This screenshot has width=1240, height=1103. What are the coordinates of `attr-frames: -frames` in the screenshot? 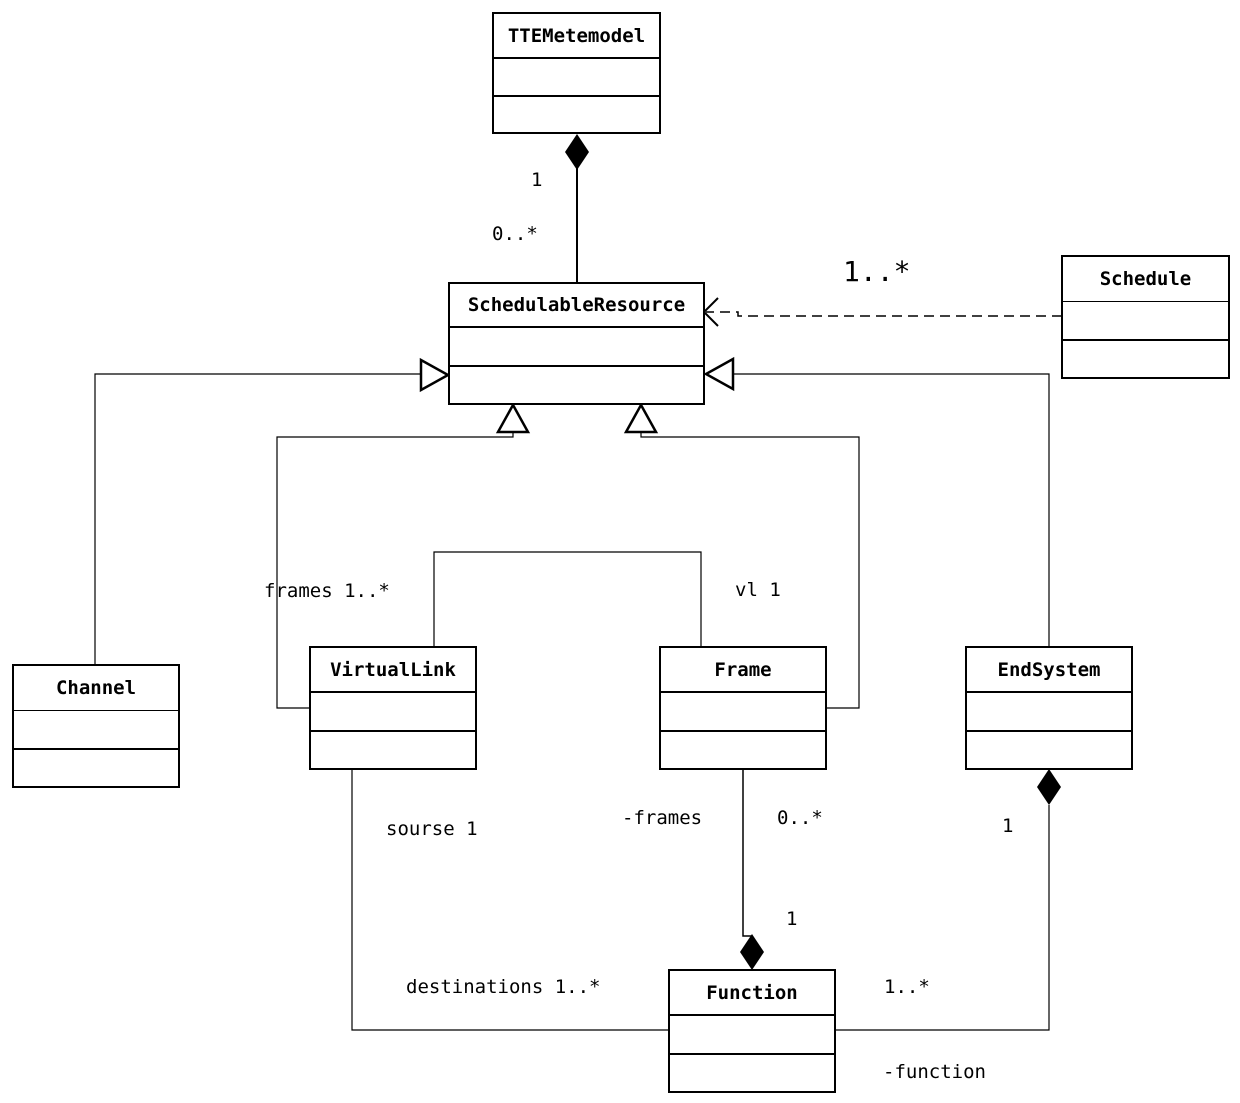 It's located at (662, 818).